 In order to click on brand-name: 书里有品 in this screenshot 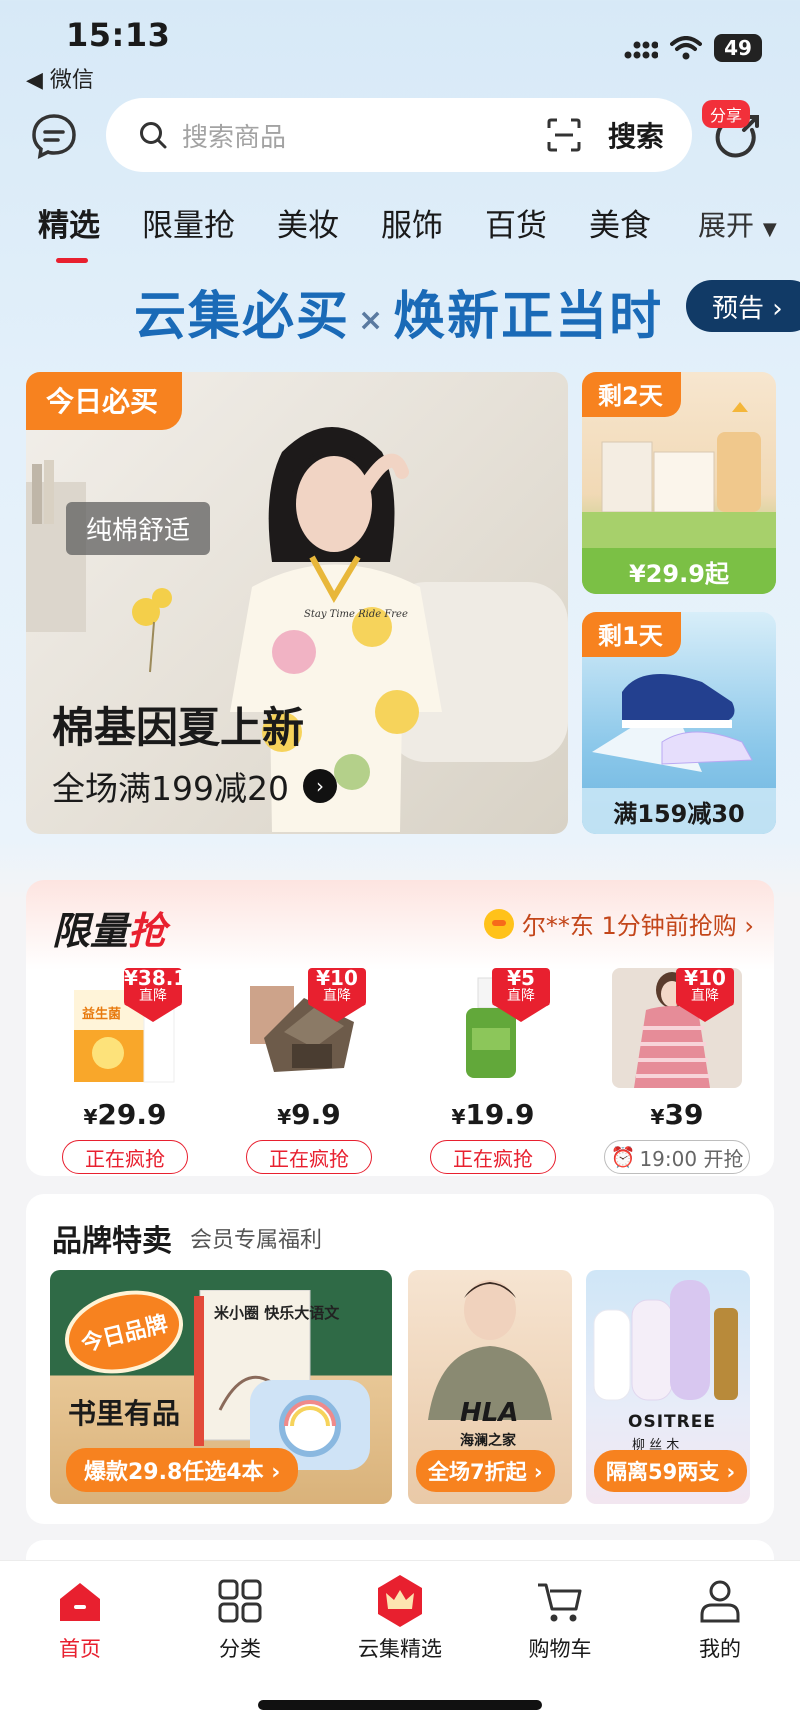, I will do `click(124, 1413)`.